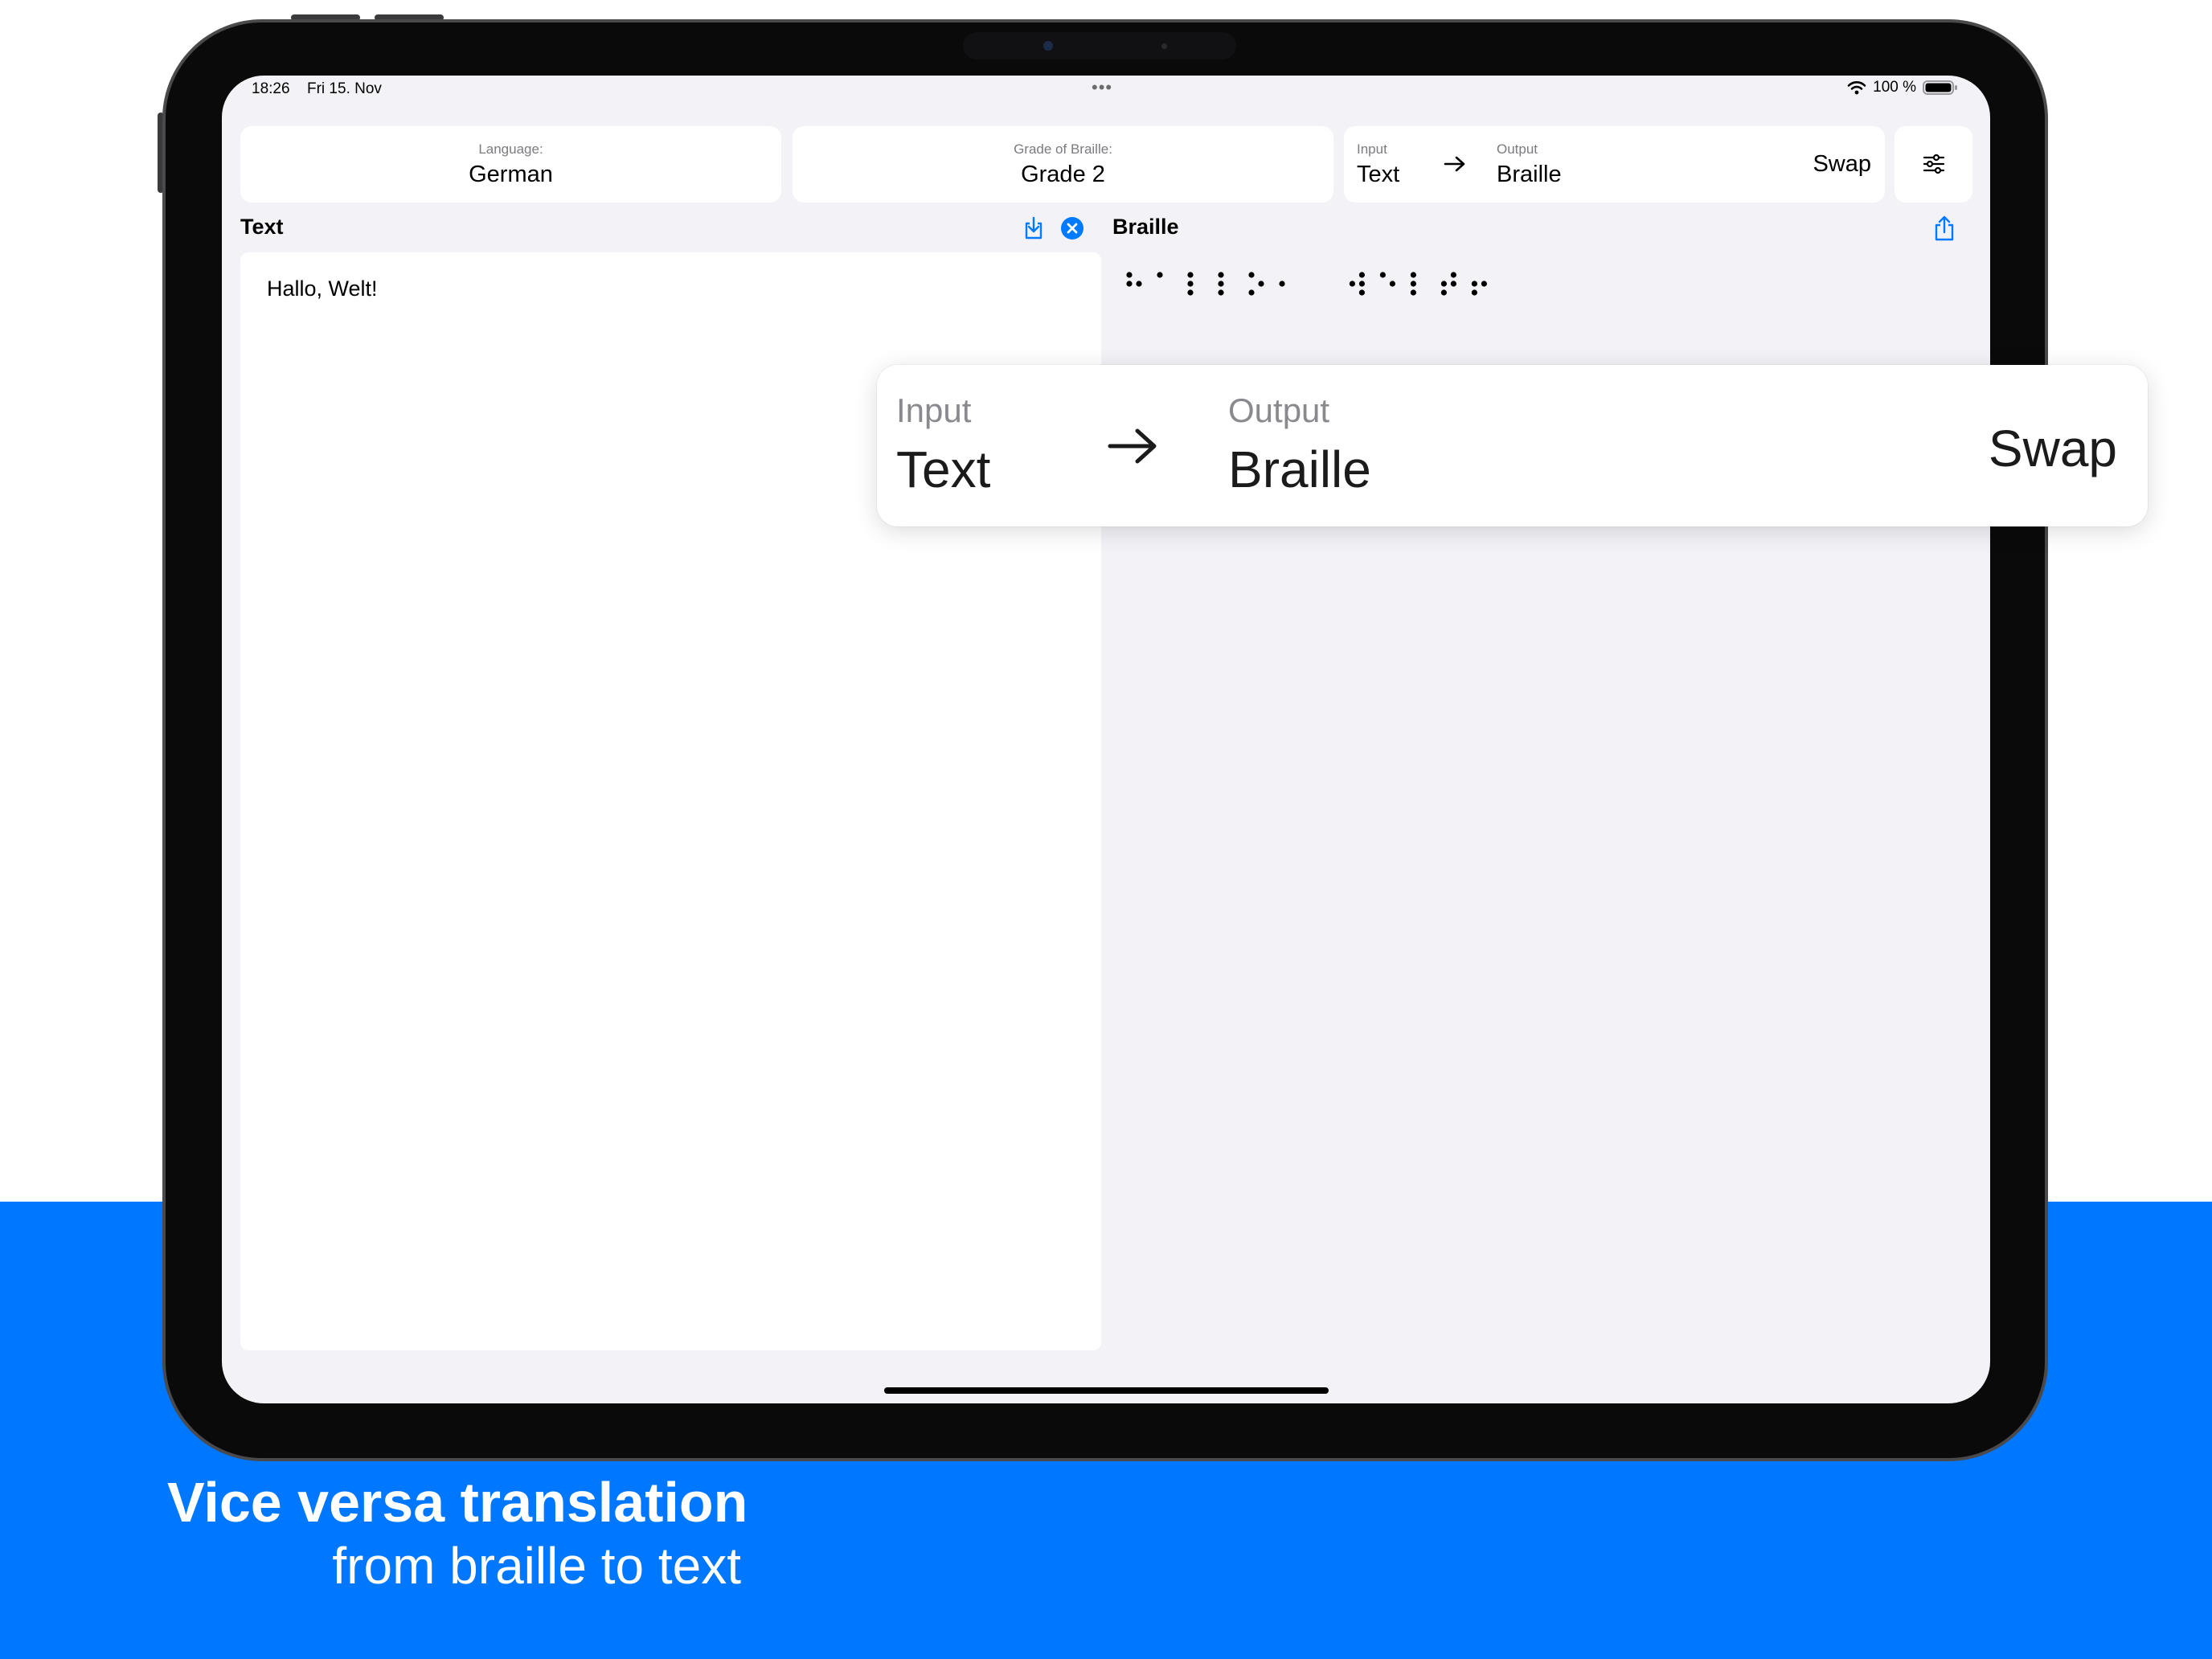 Image resolution: width=2212 pixels, height=1659 pixels. I want to click on callout-output-label: Output, so click(1279, 410).